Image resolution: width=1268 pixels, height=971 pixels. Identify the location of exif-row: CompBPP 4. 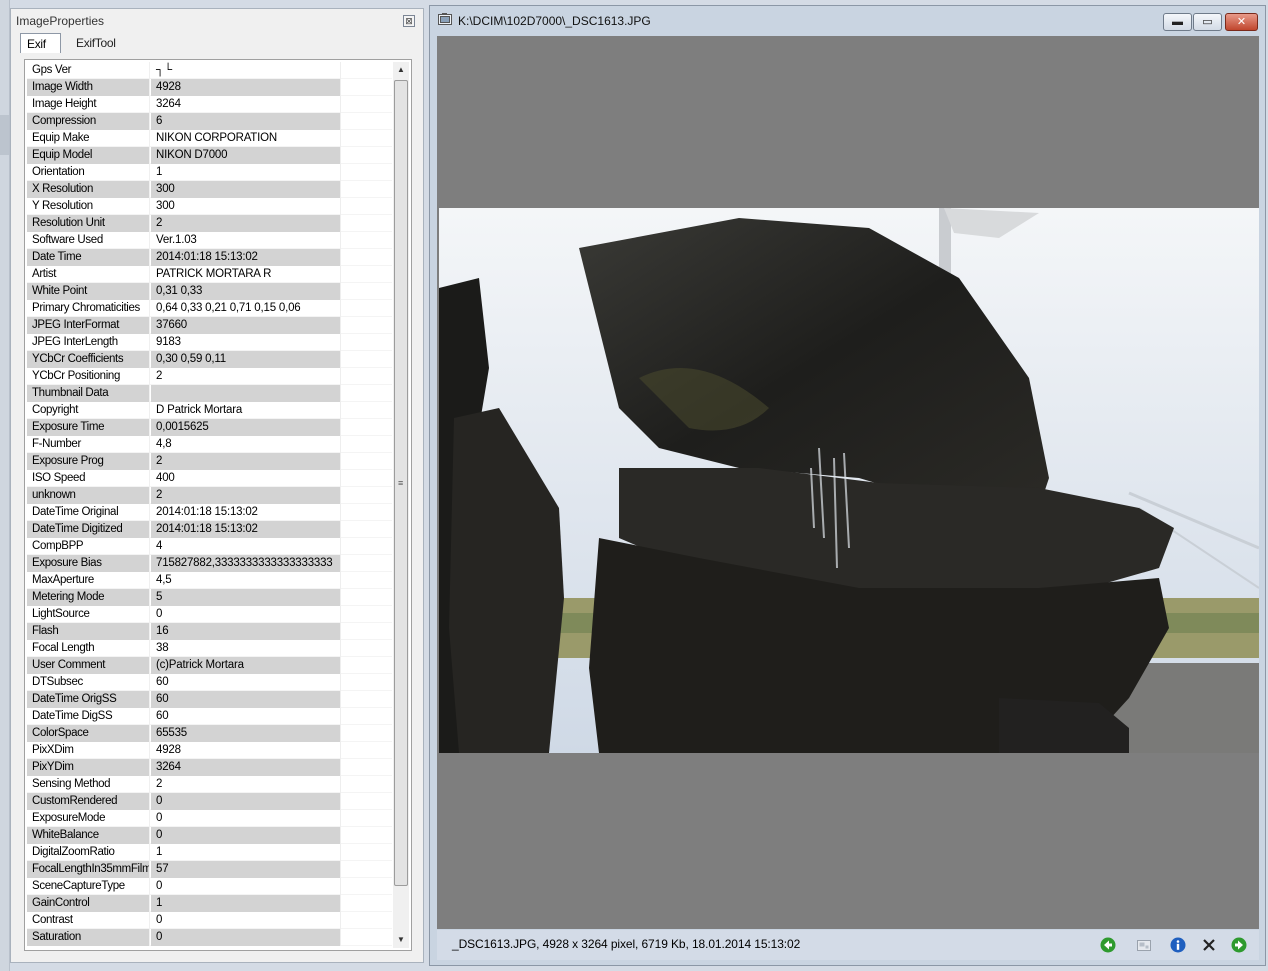
(209, 546).